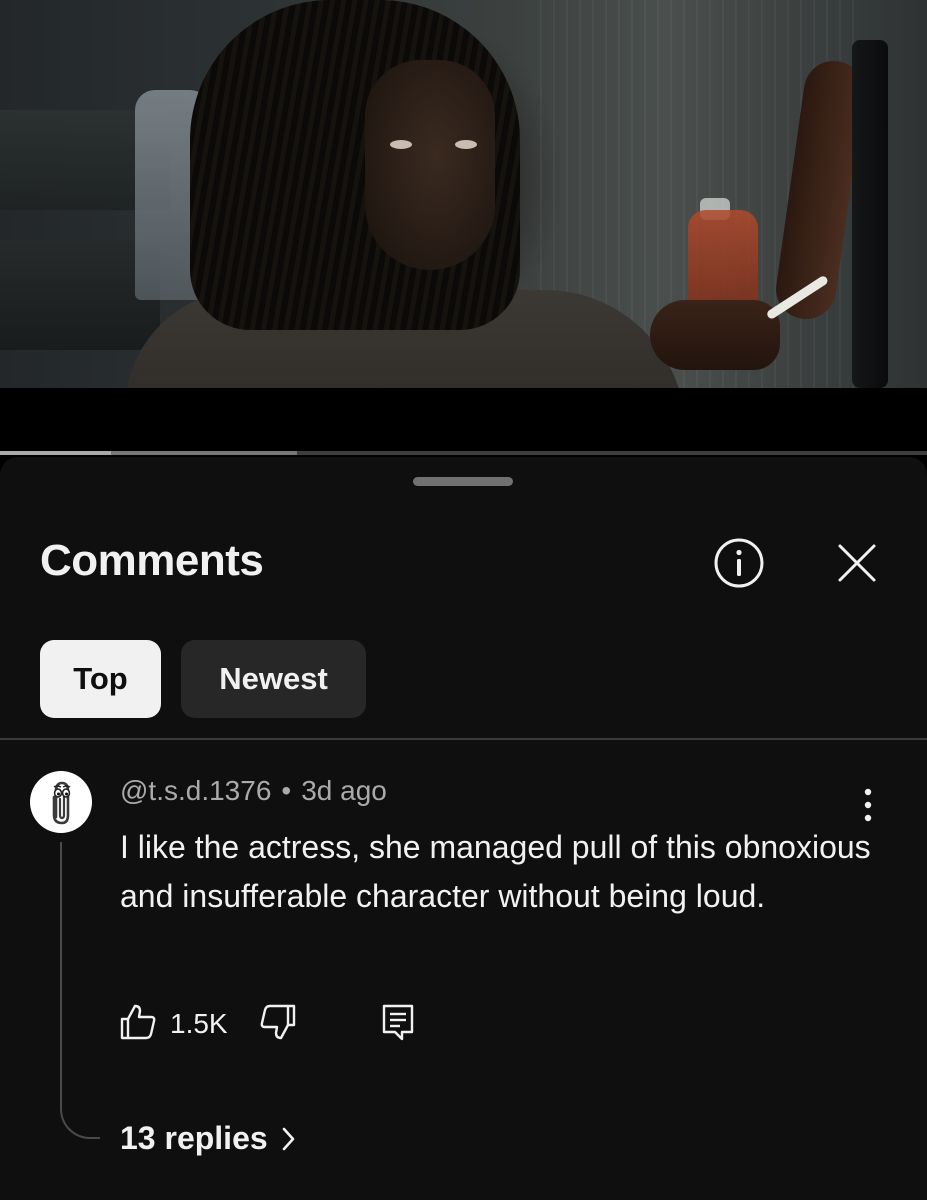 Image resolution: width=927 pixels, height=1200 pixels. What do you see at coordinates (56, 453) in the screenshot?
I see `video-played-bar` at bounding box center [56, 453].